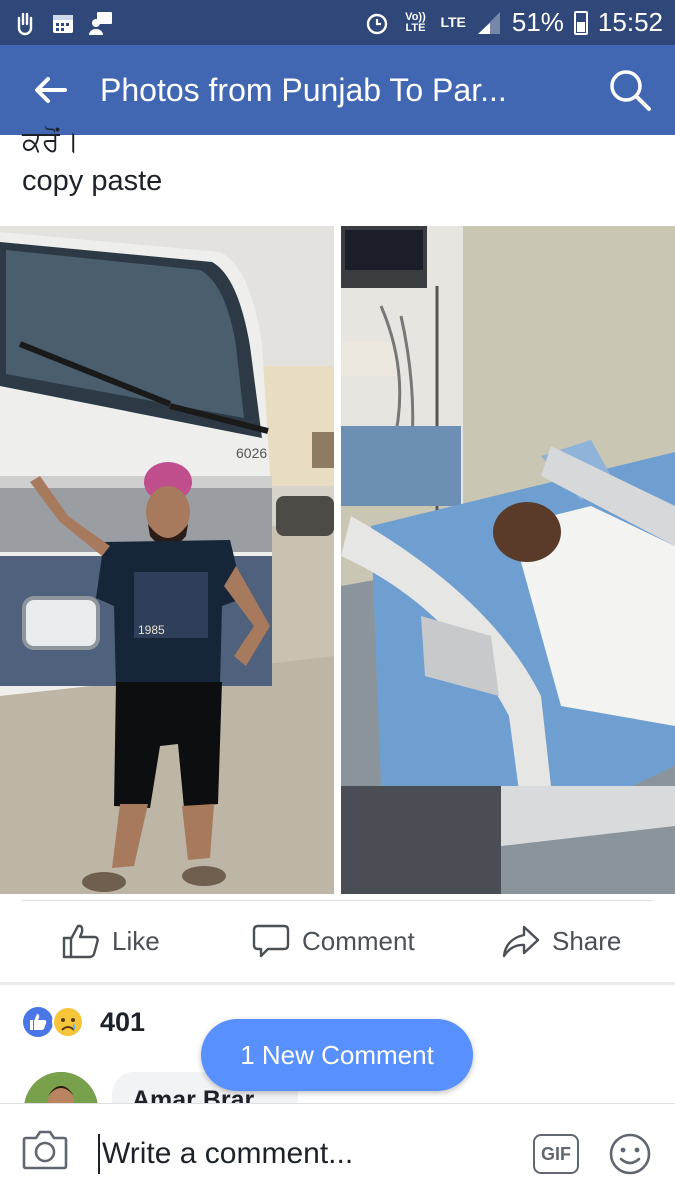 Image resolution: width=675 pixels, height=1200 pixels. I want to click on status-left-icons, so click(63, 23).